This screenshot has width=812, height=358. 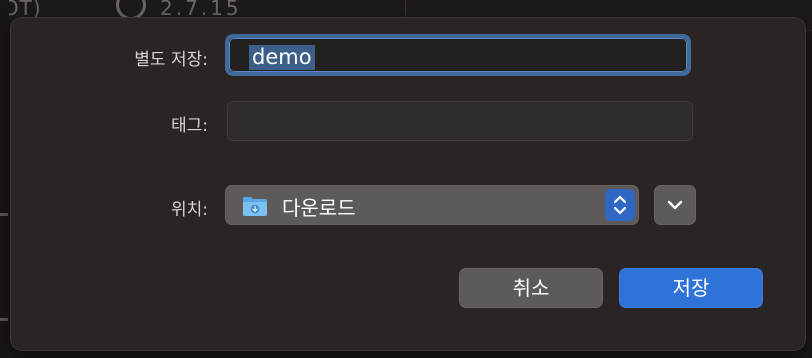 What do you see at coordinates (620, 205) in the screenshot?
I see `up-down-chevron-icon` at bounding box center [620, 205].